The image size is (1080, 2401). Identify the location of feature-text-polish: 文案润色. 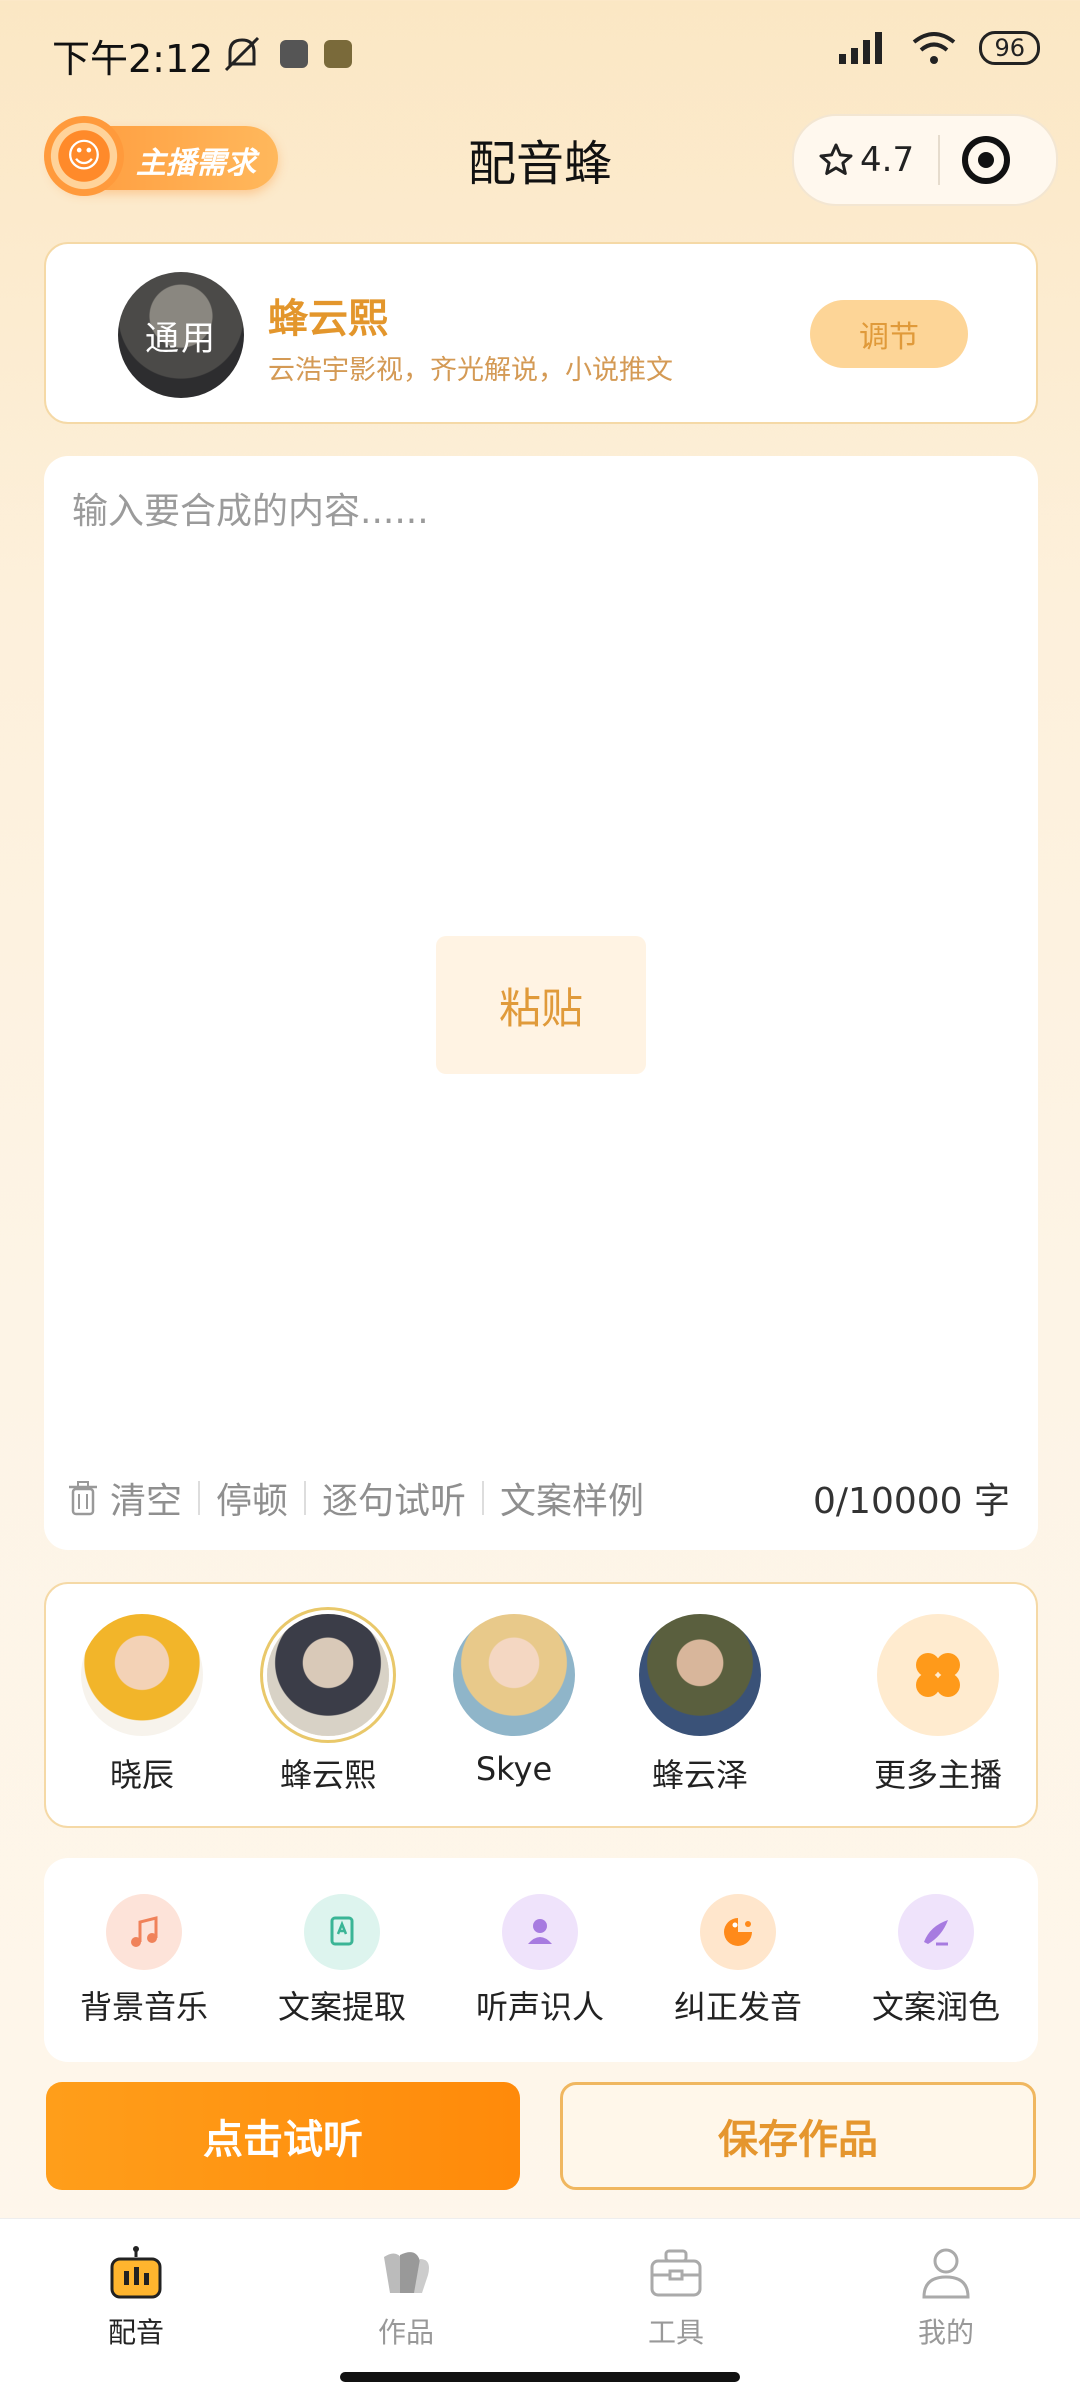
(936, 1961).